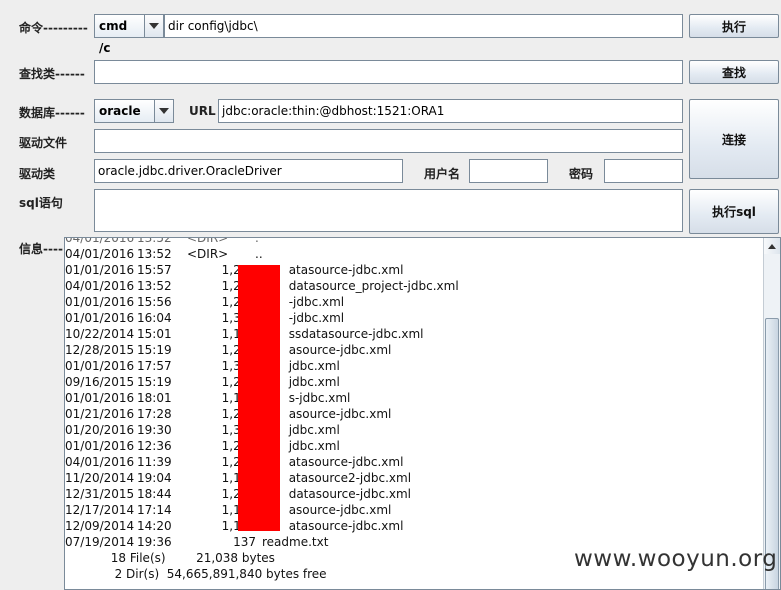 Image resolution: width=781 pixels, height=590 pixels. I want to click on list-item: 12/28/201515:191,225 asource-jdbc.xml, so click(228, 350).